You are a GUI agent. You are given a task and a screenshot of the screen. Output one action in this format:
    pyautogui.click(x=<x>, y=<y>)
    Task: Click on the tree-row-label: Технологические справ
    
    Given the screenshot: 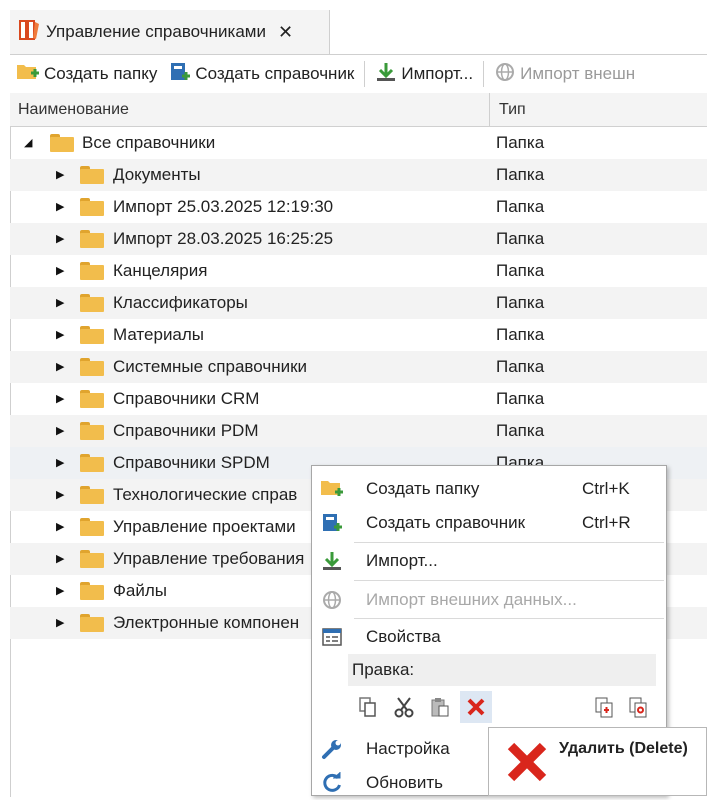 What is the action you would take?
    pyautogui.click(x=205, y=494)
    